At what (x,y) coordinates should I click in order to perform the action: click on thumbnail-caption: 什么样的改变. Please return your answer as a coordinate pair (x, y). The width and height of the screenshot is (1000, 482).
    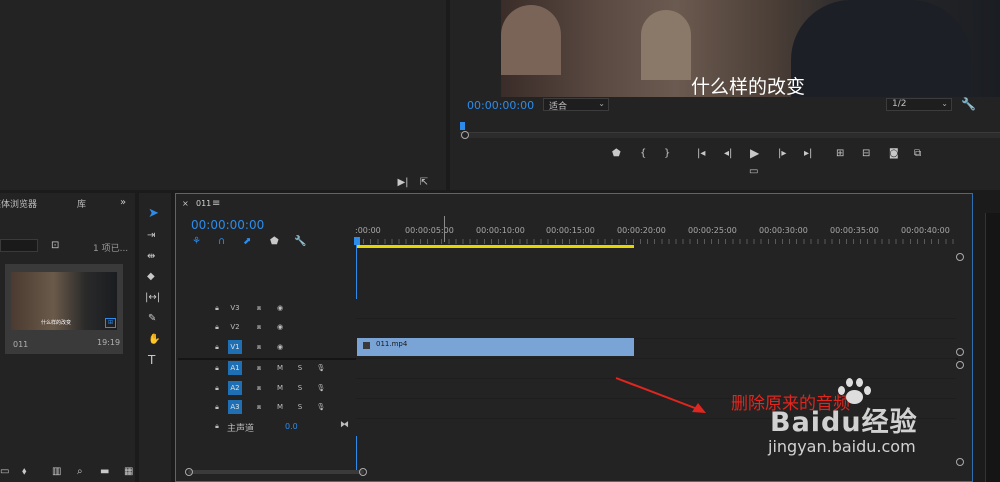
    Looking at the image, I should click on (56, 323).